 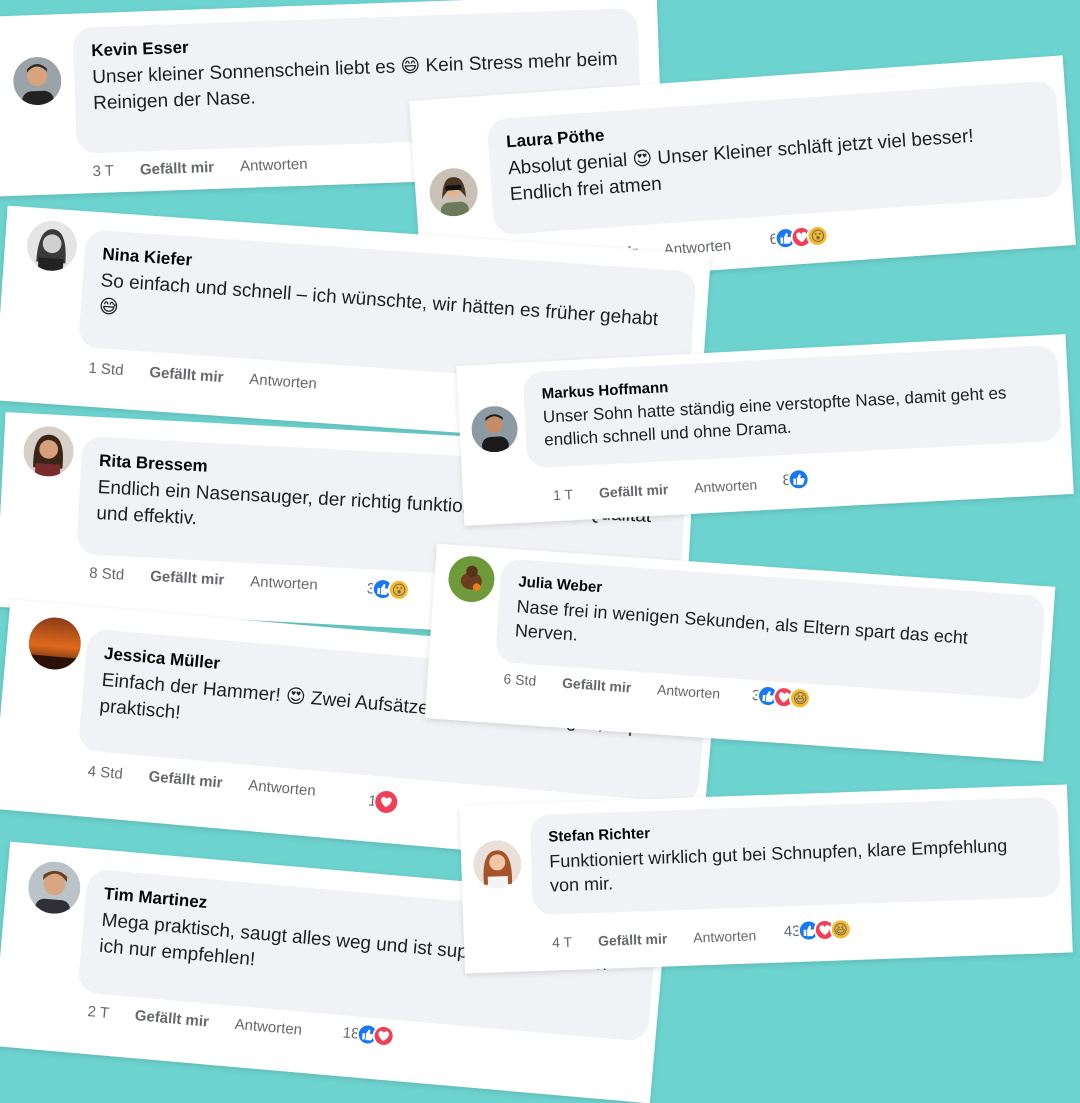 What do you see at coordinates (103, 171) in the screenshot?
I see `timestamp: 3 T` at bounding box center [103, 171].